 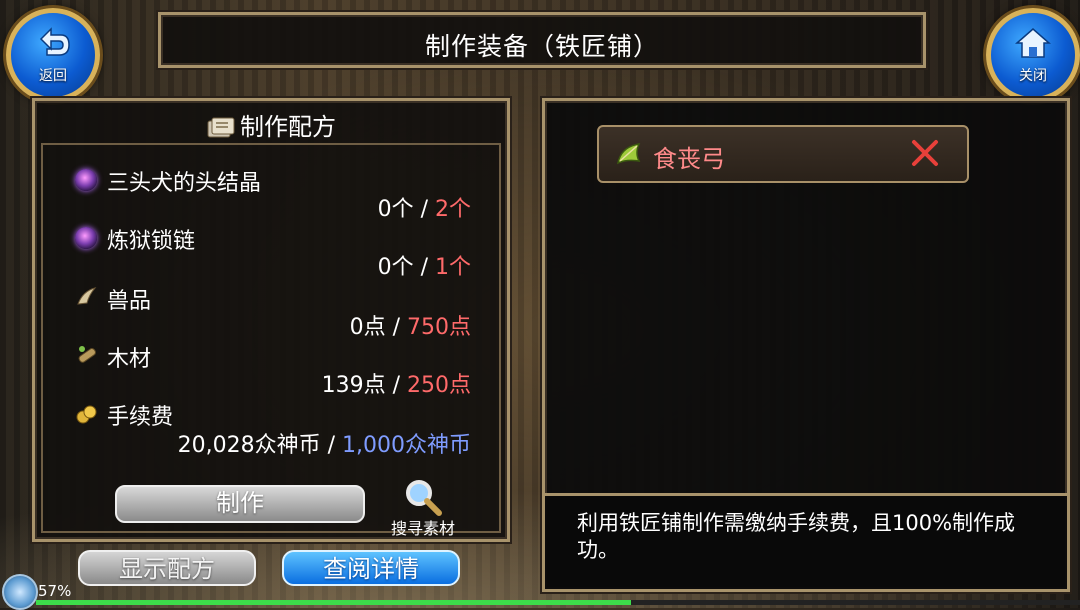 I want to click on material-count: 0个 / 2个, so click(x=424, y=207).